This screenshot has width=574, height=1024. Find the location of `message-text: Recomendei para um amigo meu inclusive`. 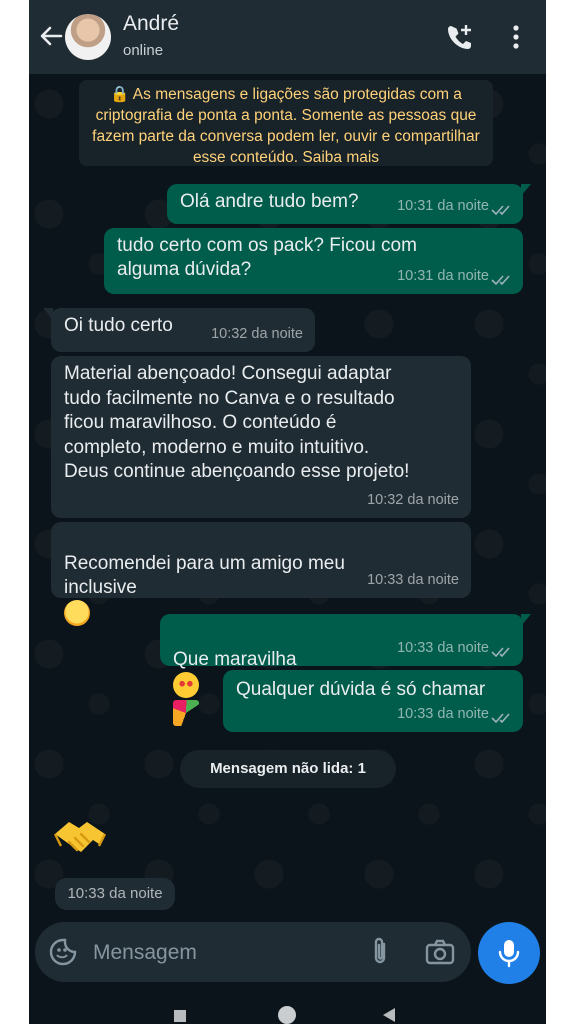

message-text: Recomendei para um amigo meu inclusive is located at coordinates (204, 578).